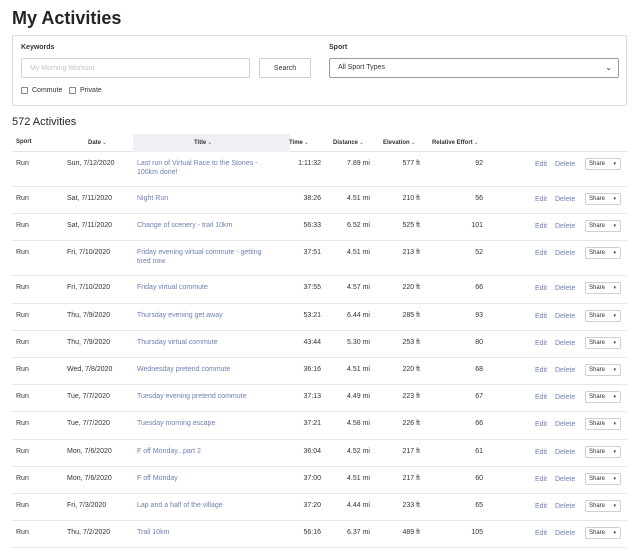 The image size is (640, 557). I want to click on cell-relative-effort: 61, so click(479, 451).